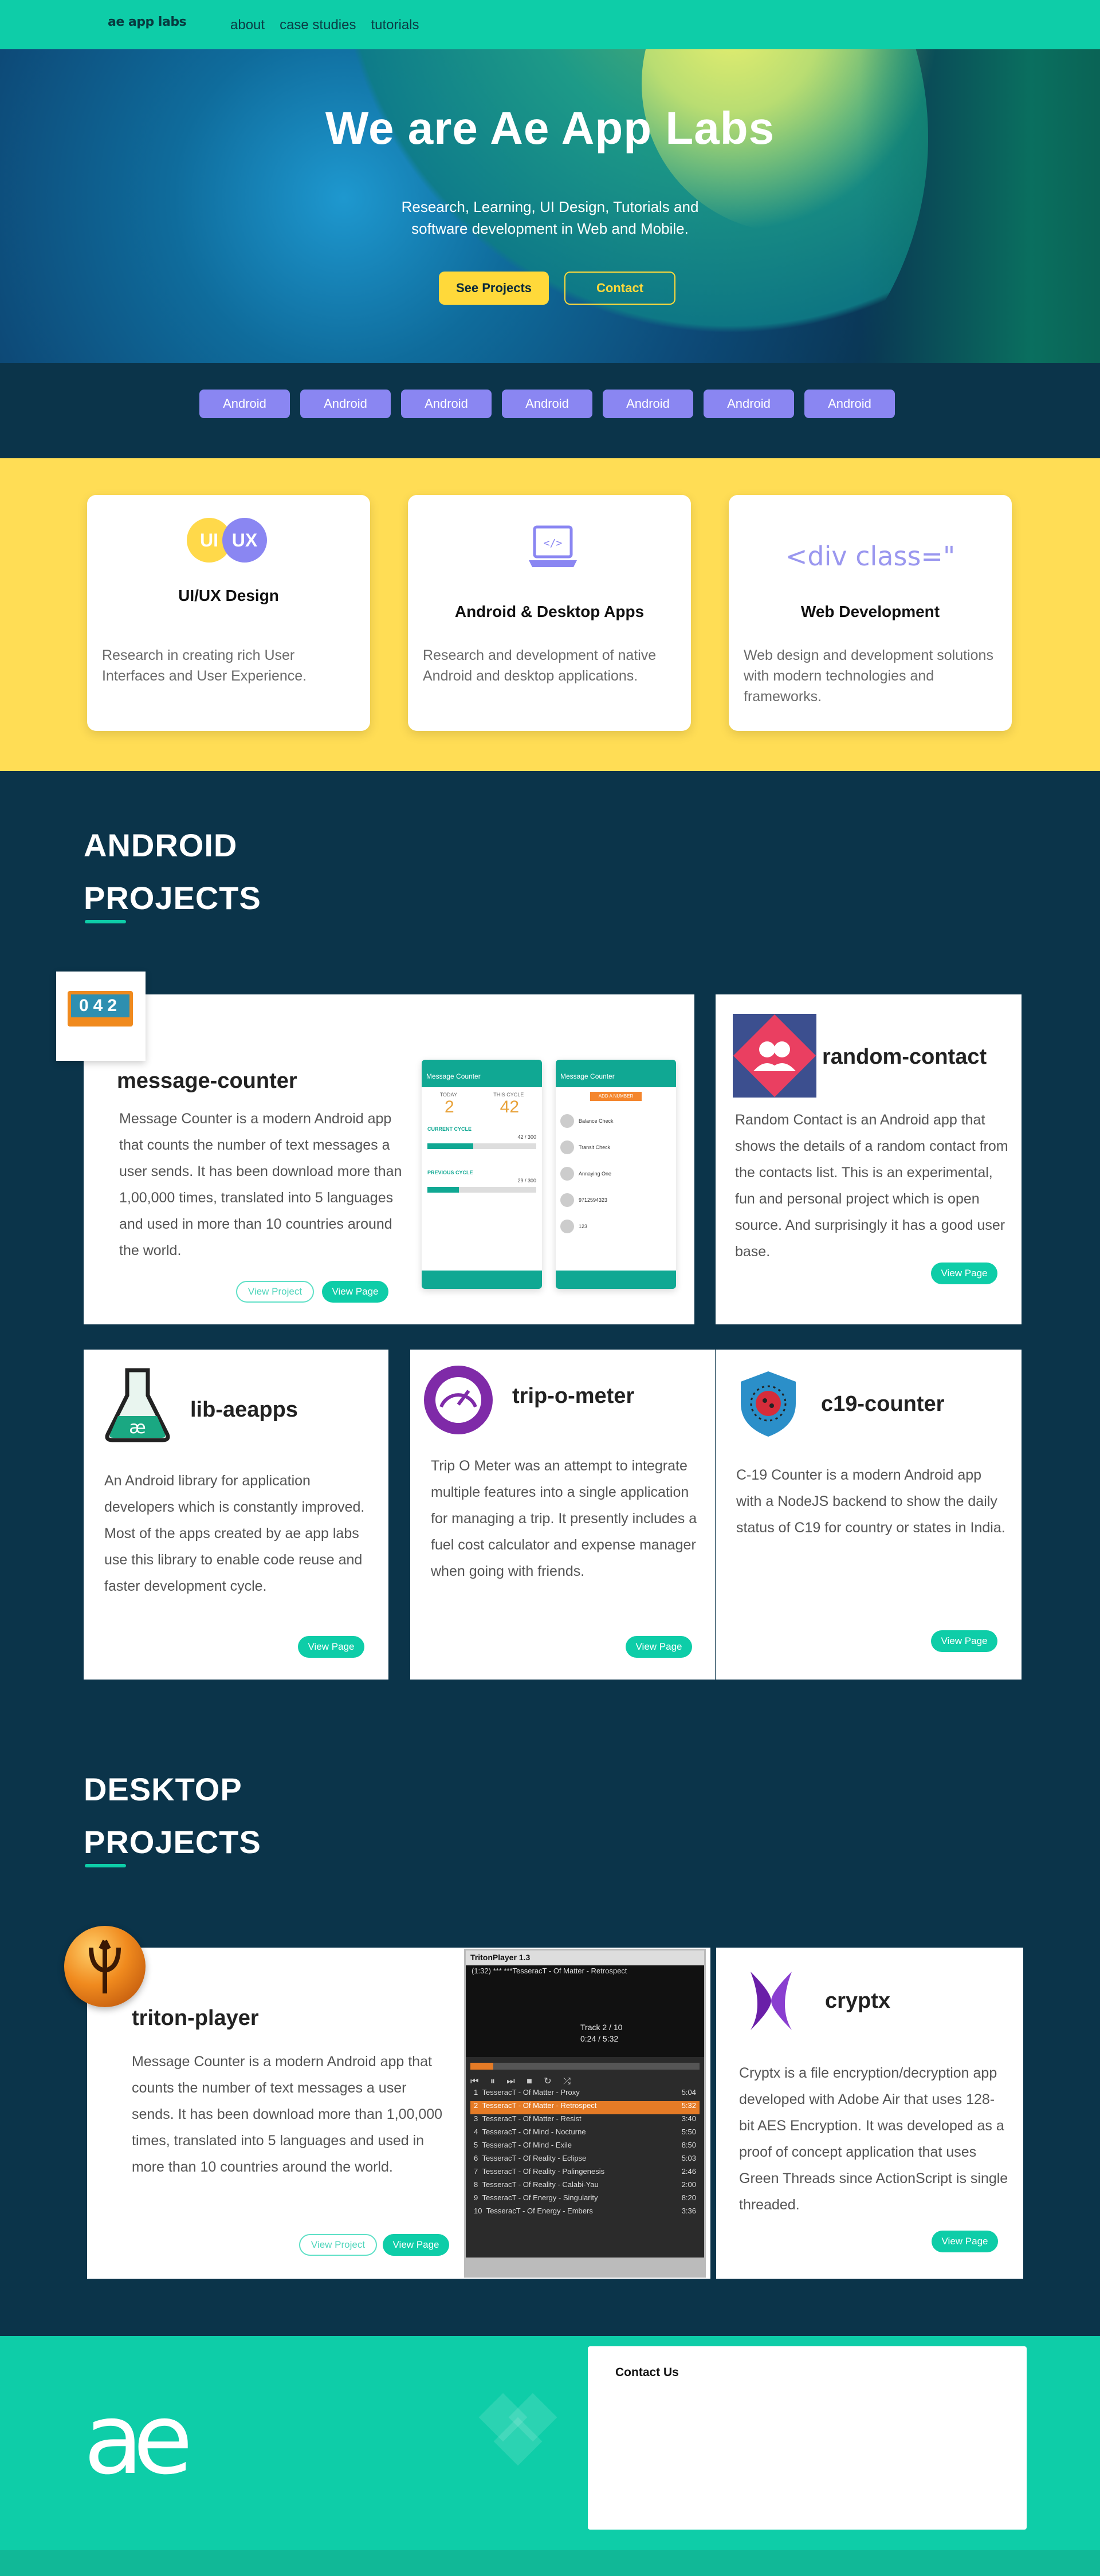 This screenshot has height=2576, width=1100. Describe the element at coordinates (172, 872) in the screenshot. I see `android-projects-heading: ANDROID PROJECTS` at that location.